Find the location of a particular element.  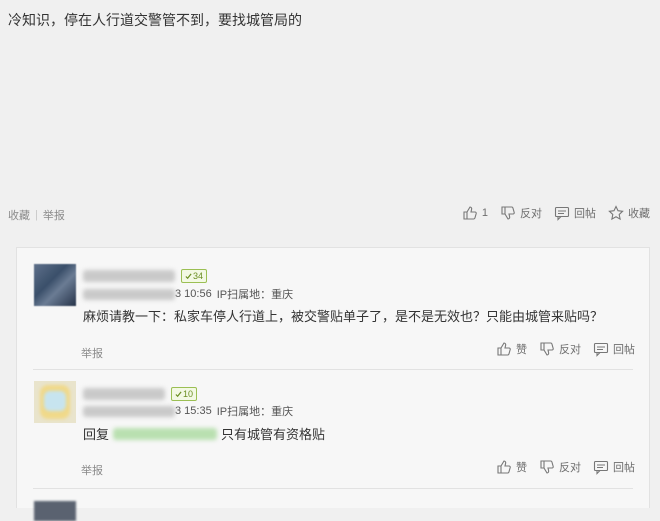

post-actions-right: 1 反对 回帖 收藏 is located at coordinates (550, 213).